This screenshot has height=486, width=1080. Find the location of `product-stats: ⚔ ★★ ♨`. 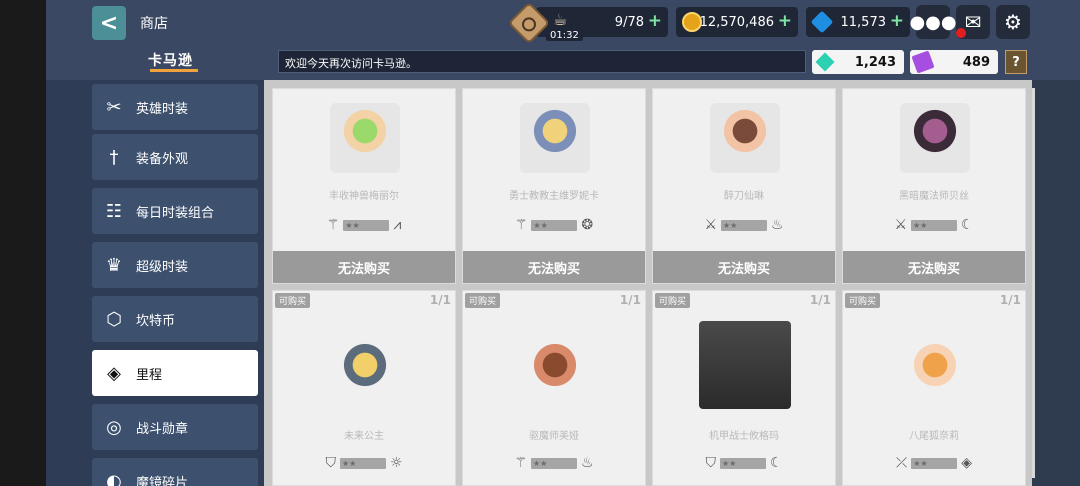

product-stats: ⚔ ★★ ♨ is located at coordinates (744, 225).